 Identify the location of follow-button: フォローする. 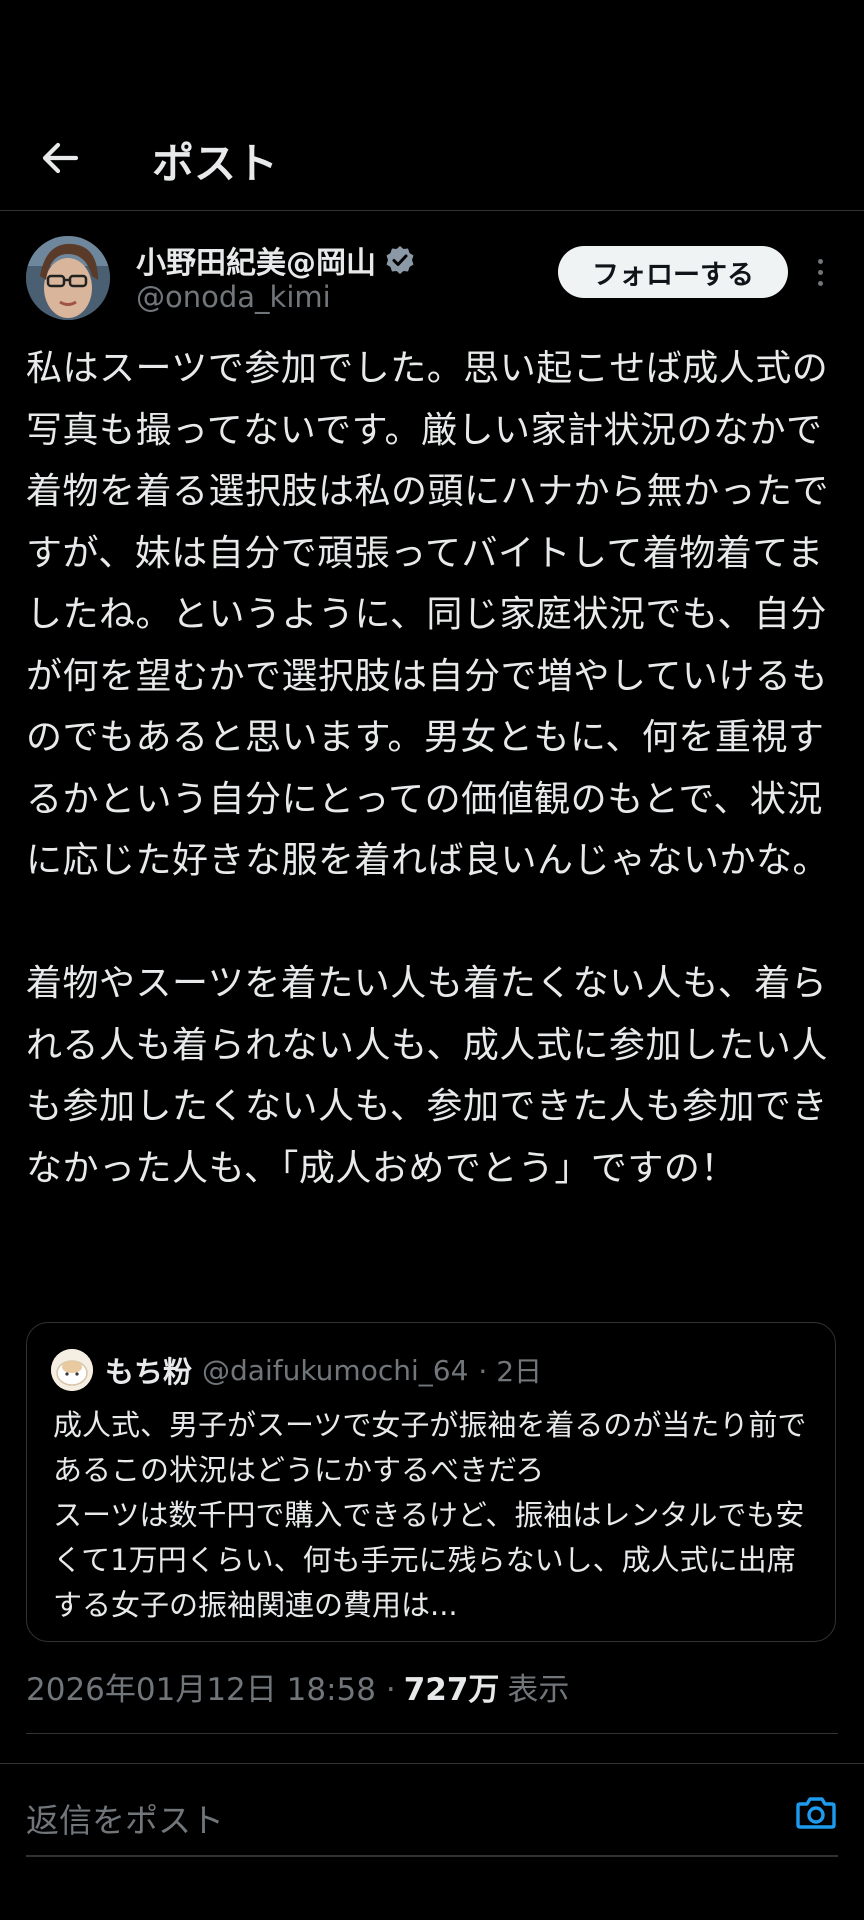
(673, 272).